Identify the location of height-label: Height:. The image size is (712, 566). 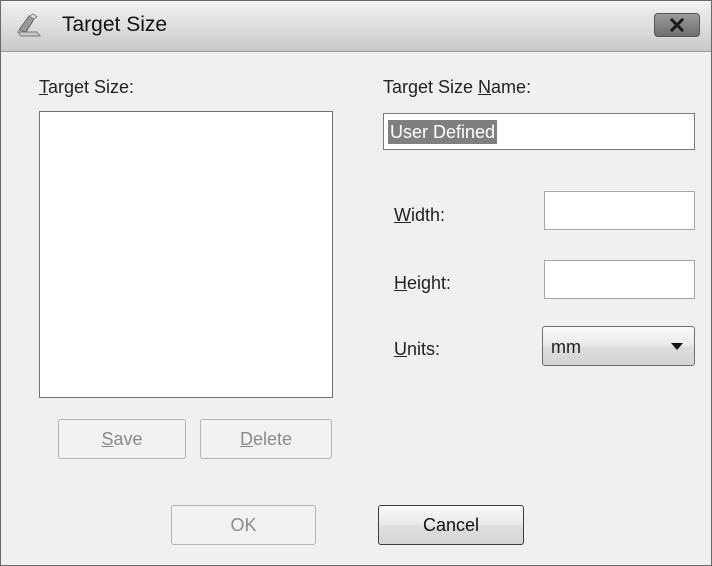
(423, 283).